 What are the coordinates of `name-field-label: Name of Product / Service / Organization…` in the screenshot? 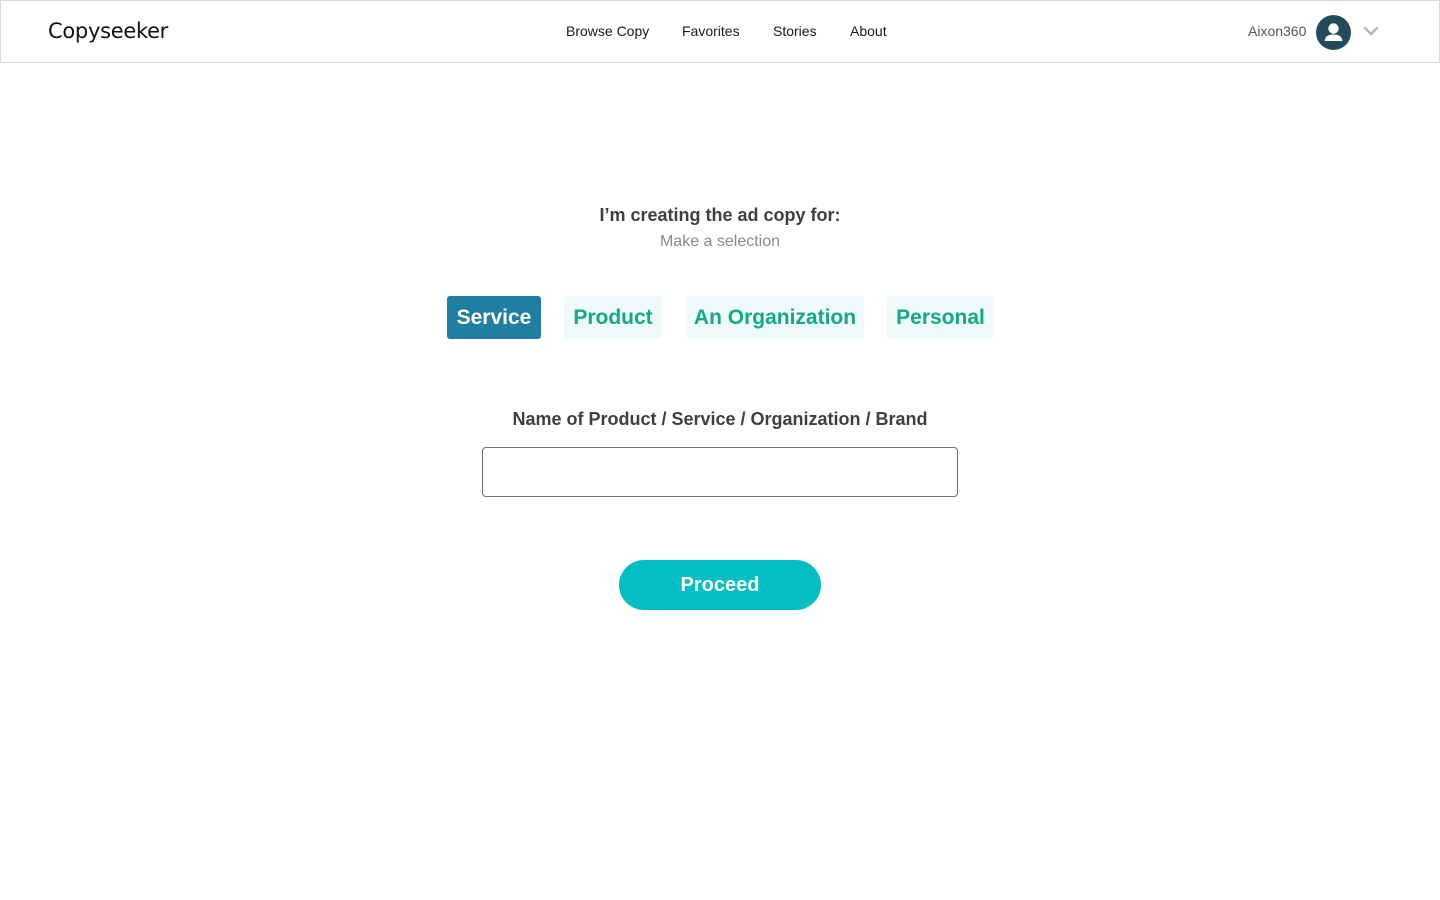 It's located at (720, 419).